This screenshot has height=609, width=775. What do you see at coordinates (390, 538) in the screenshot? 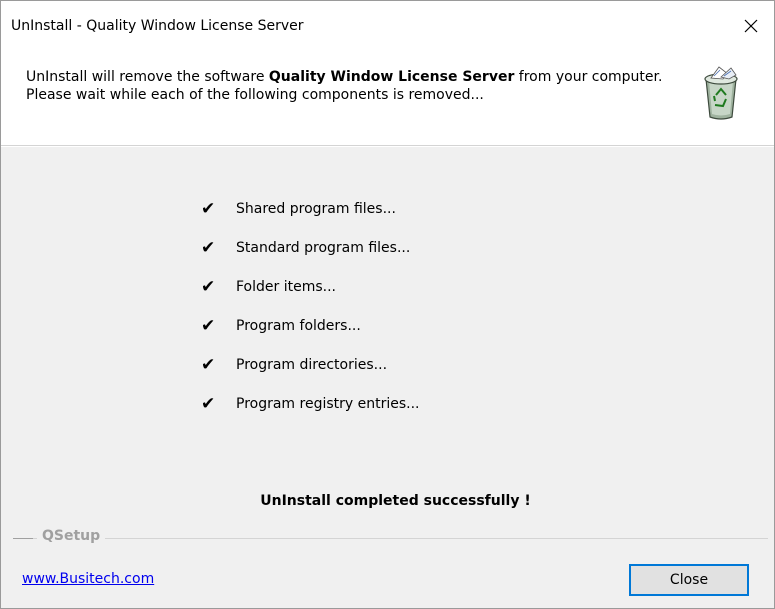
I see `group-divider` at bounding box center [390, 538].